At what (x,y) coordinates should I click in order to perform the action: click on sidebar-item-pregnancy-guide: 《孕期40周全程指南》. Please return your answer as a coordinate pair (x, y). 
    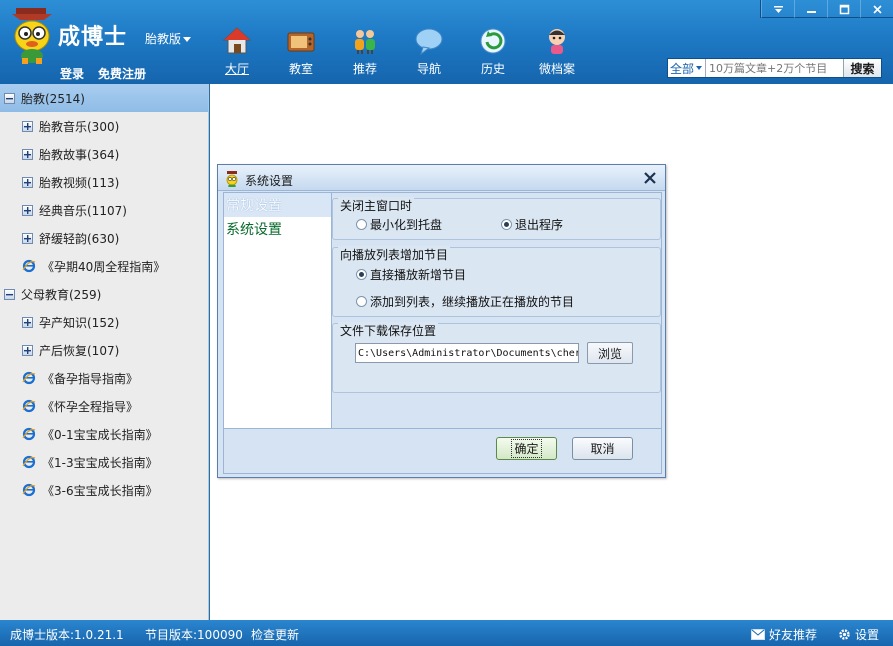
    Looking at the image, I should click on (104, 266).